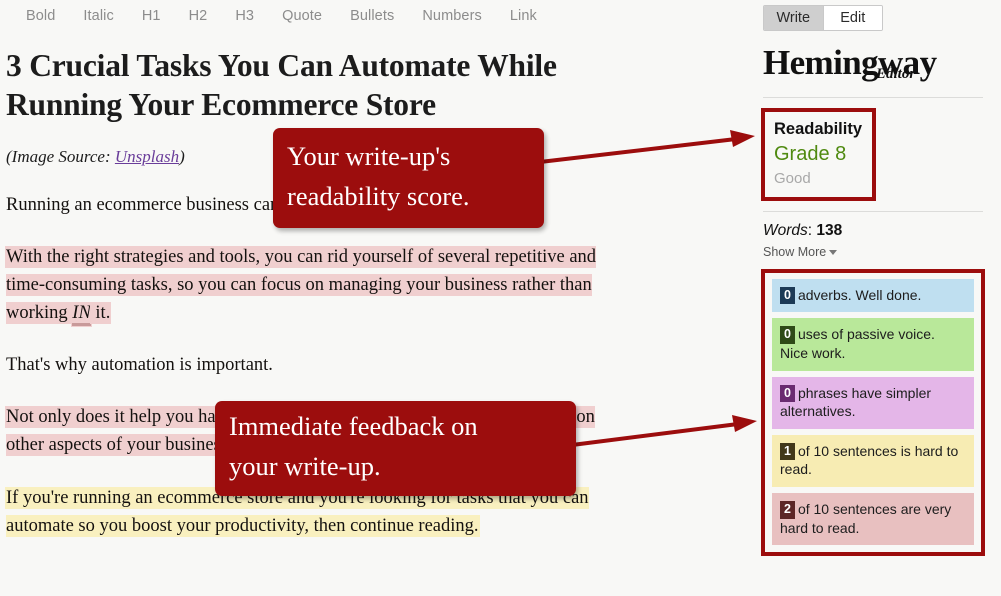 The image size is (1001, 596). I want to click on readability-callout-line-1: Your write-up's, so click(369, 155).